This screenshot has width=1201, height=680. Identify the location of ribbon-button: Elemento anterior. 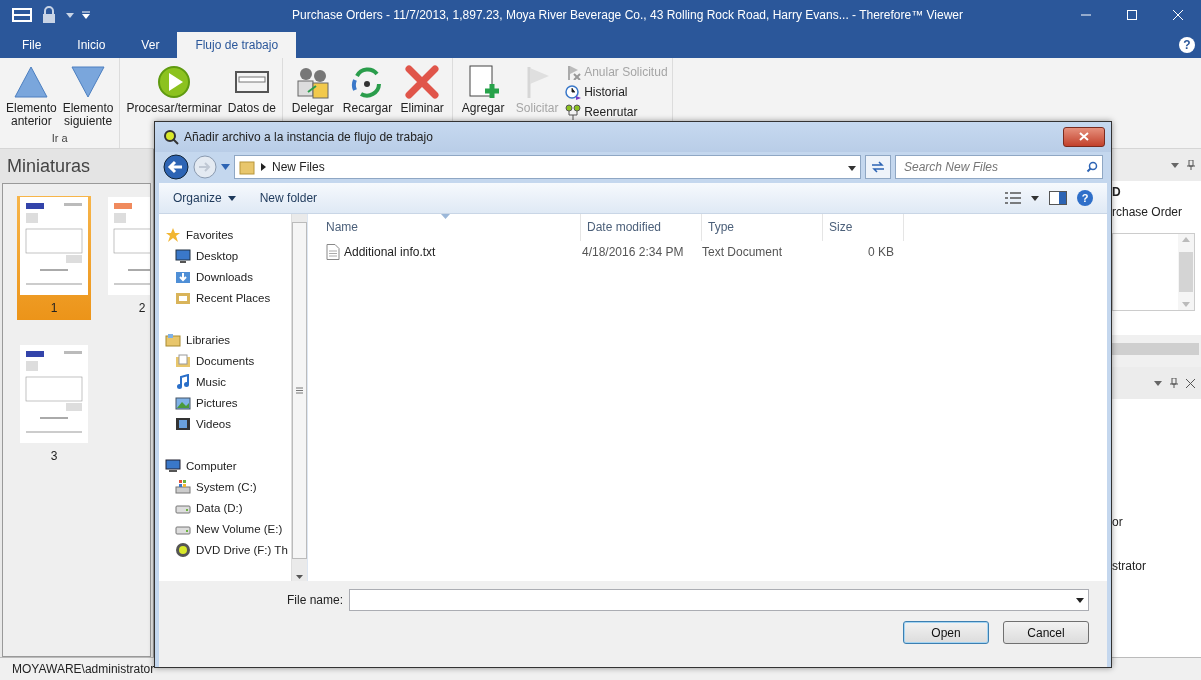
(31, 97).